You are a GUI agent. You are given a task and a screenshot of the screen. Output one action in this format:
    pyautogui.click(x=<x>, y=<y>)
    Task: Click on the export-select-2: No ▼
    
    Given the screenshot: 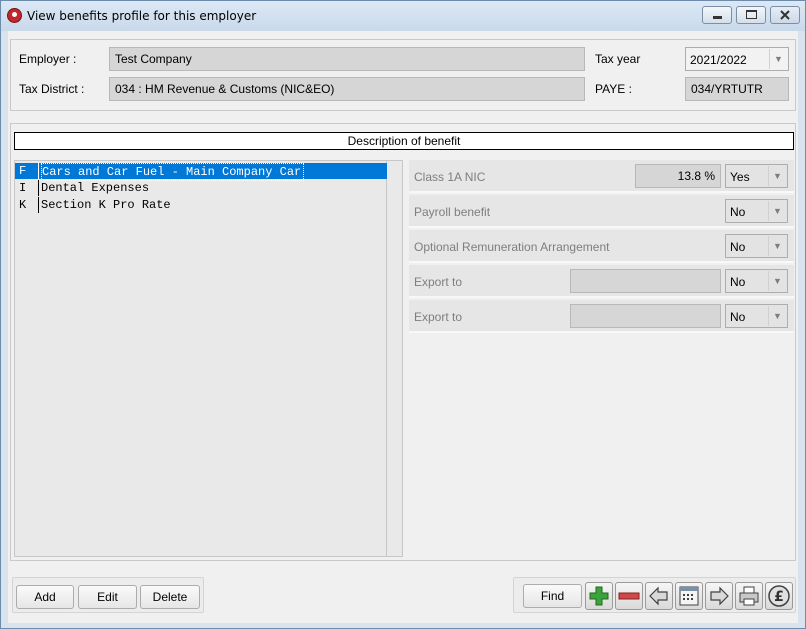 What is the action you would take?
    pyautogui.click(x=756, y=316)
    